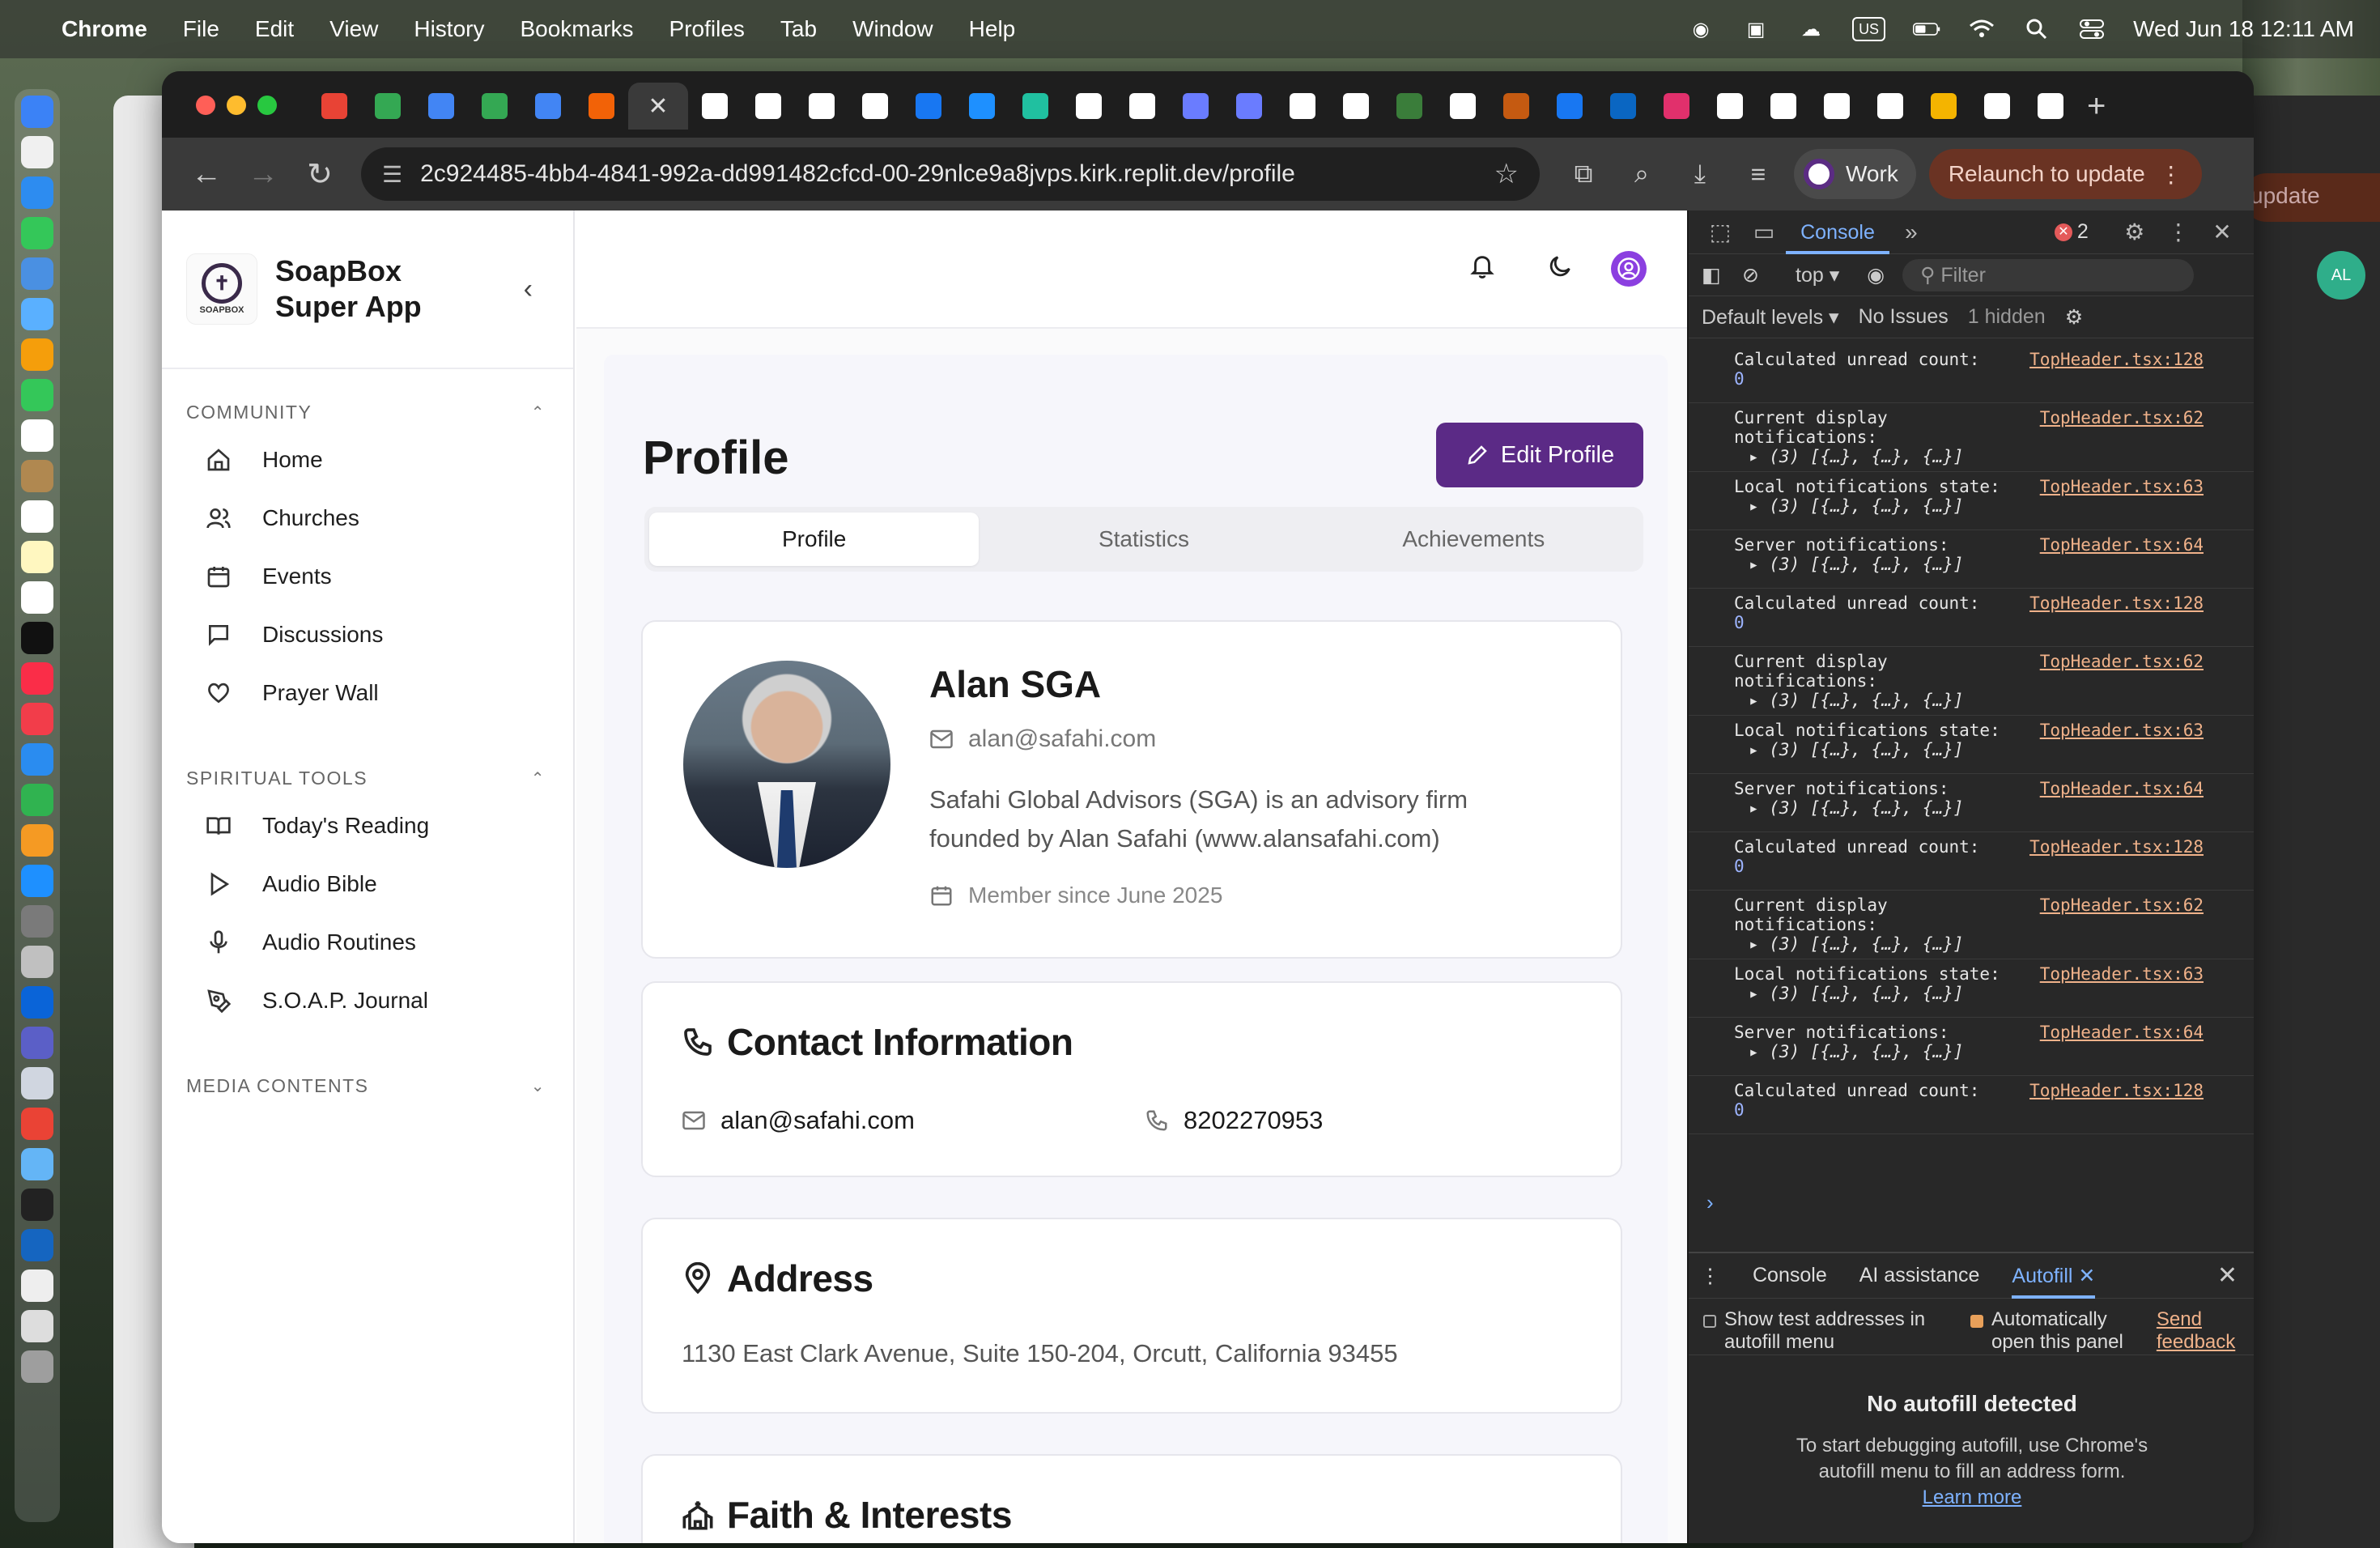 The image size is (2380, 1548). I want to click on photos-icon, so click(37, 355).